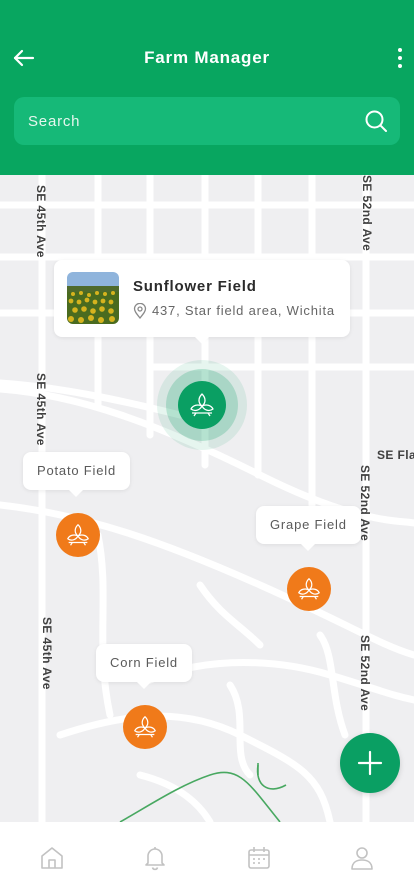  I want to click on plus-icon, so click(370, 763).